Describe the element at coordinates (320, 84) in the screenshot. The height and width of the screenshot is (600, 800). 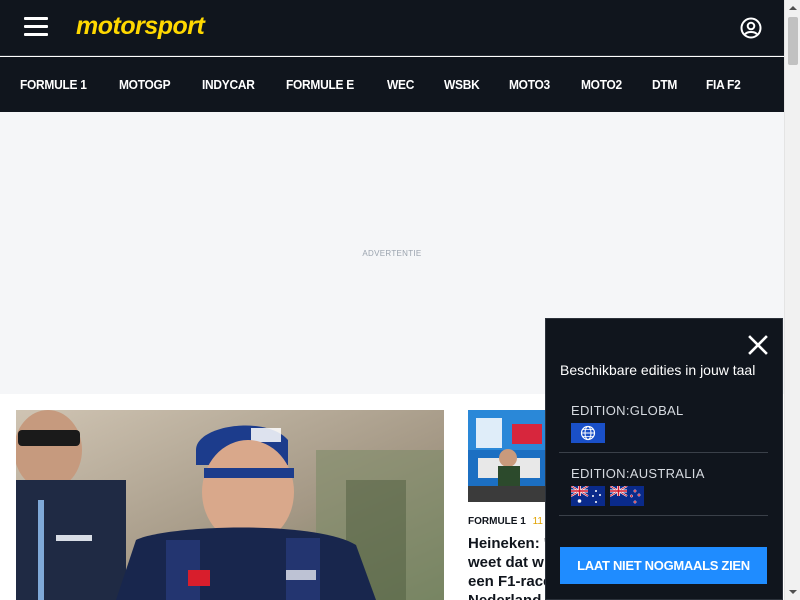
I see `nav-item-formule-e: FORMULE E` at that location.